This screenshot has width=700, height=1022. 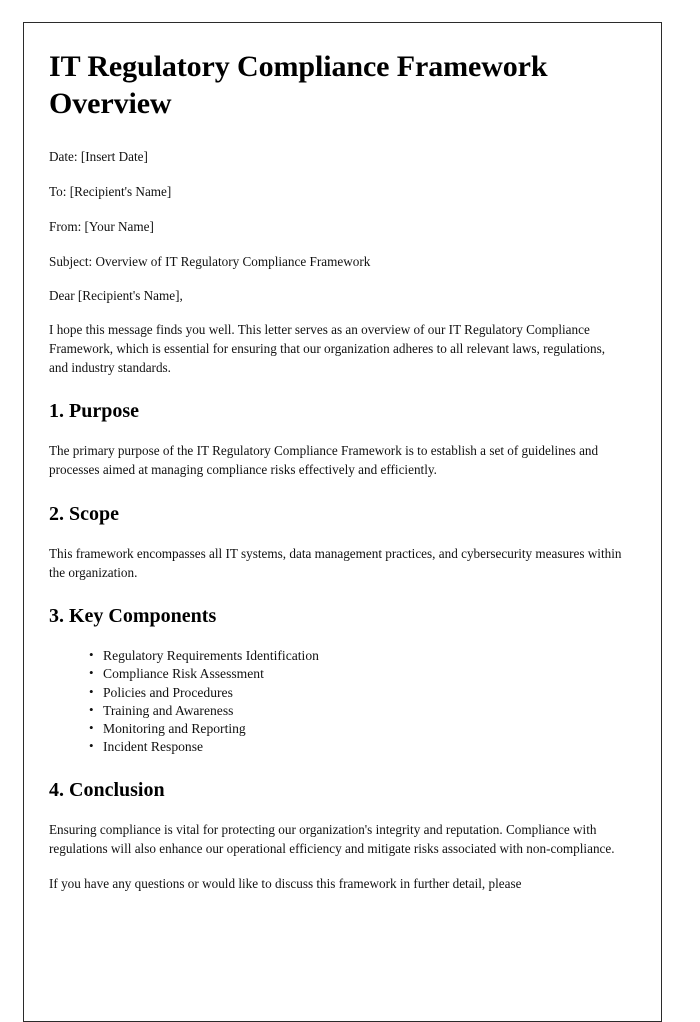 I want to click on meta-from: From: [Your Name], so click(x=101, y=226).